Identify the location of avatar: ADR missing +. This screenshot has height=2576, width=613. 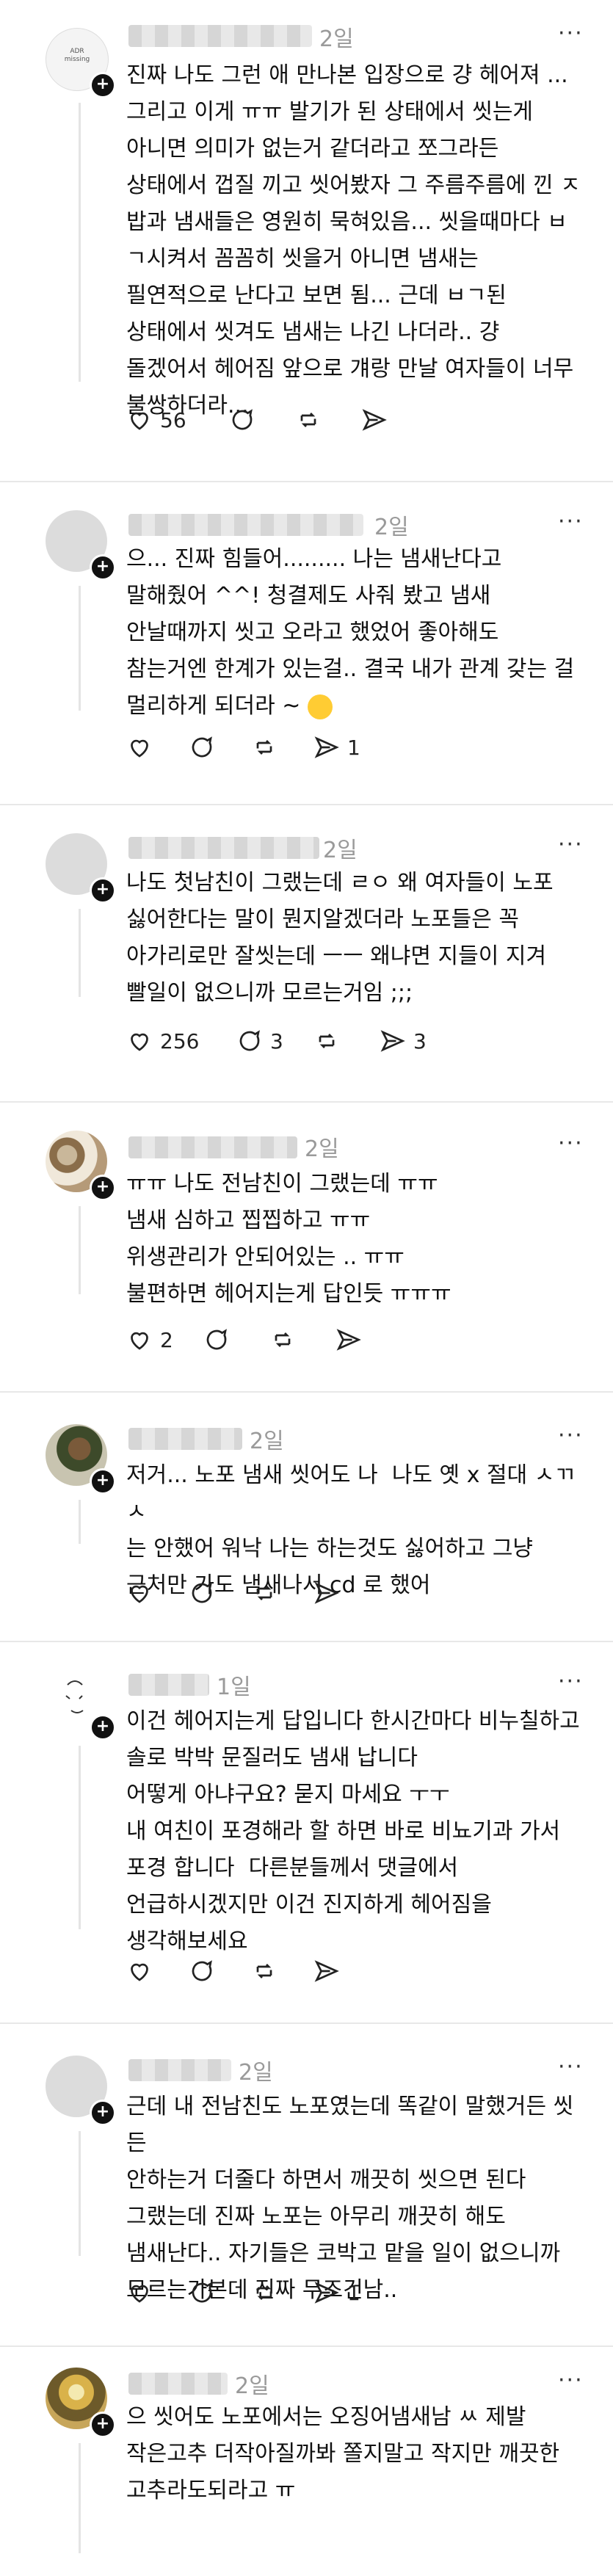
(81, 63).